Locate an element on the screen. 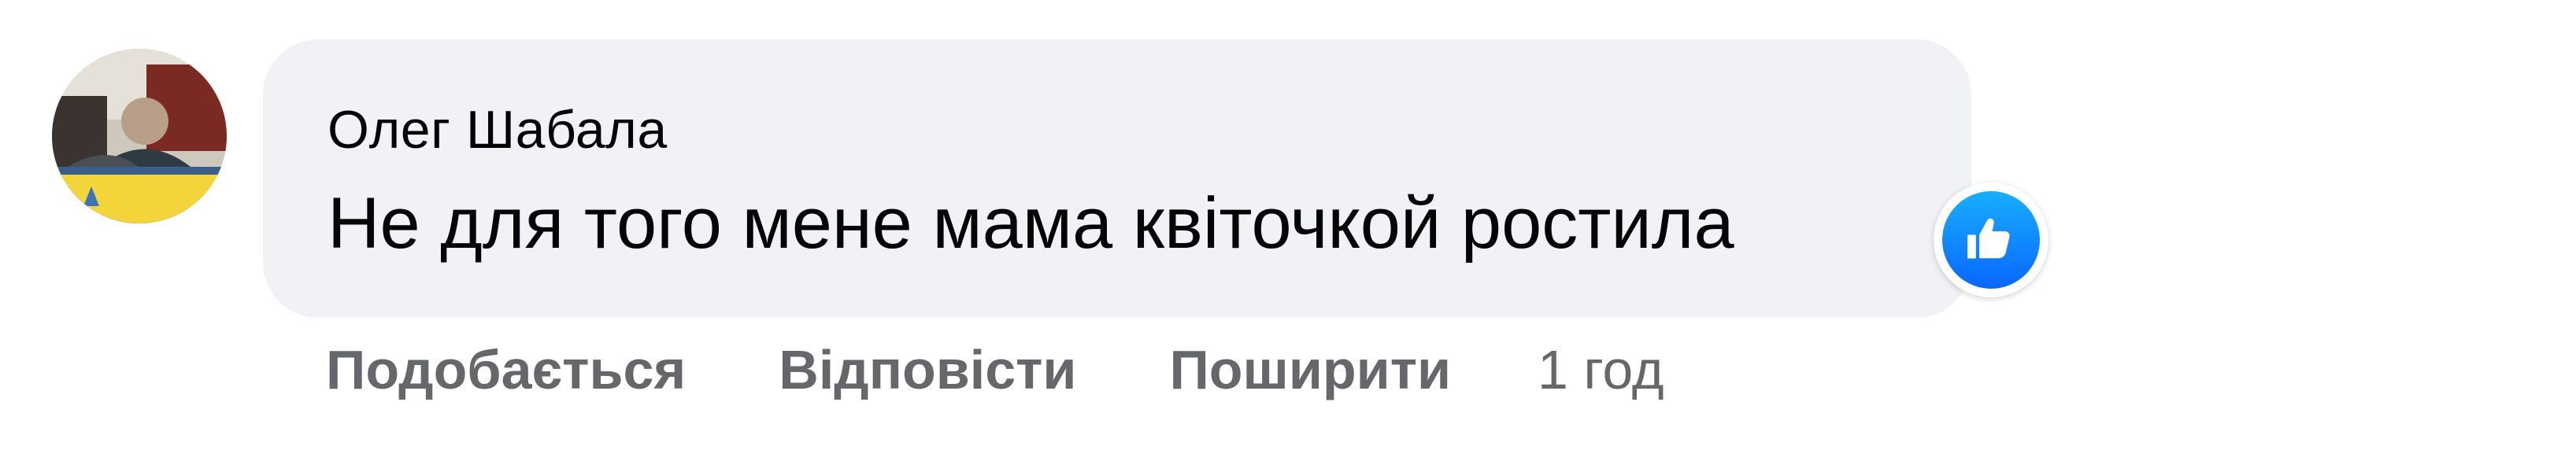  reaction-badge is located at coordinates (1991, 240).